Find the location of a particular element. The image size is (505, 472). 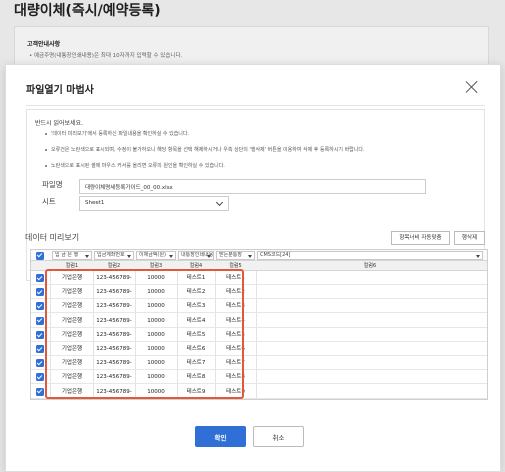

select-all-checkbox is located at coordinates (40, 255).